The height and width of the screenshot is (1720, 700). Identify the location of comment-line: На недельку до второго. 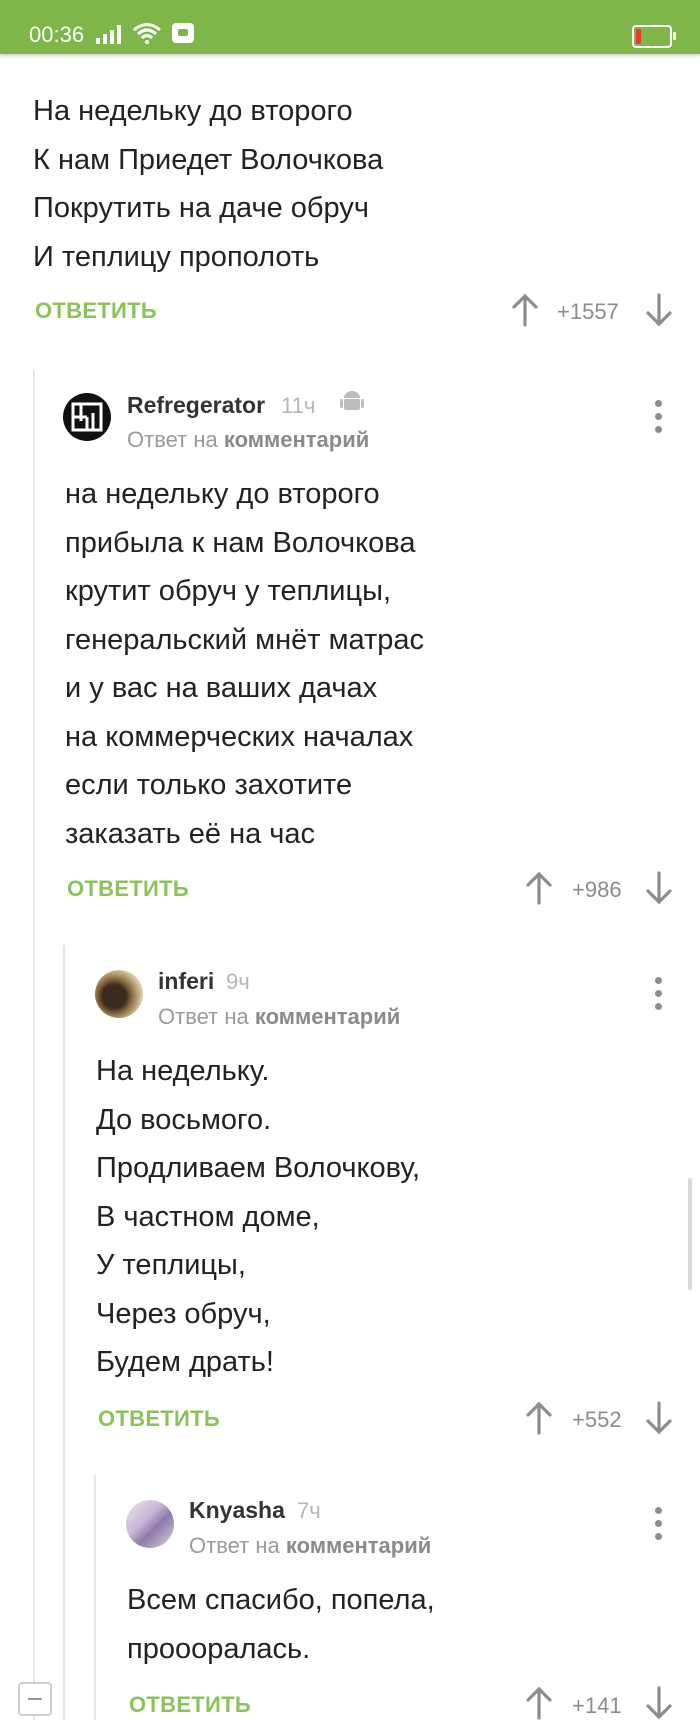
(193, 111).